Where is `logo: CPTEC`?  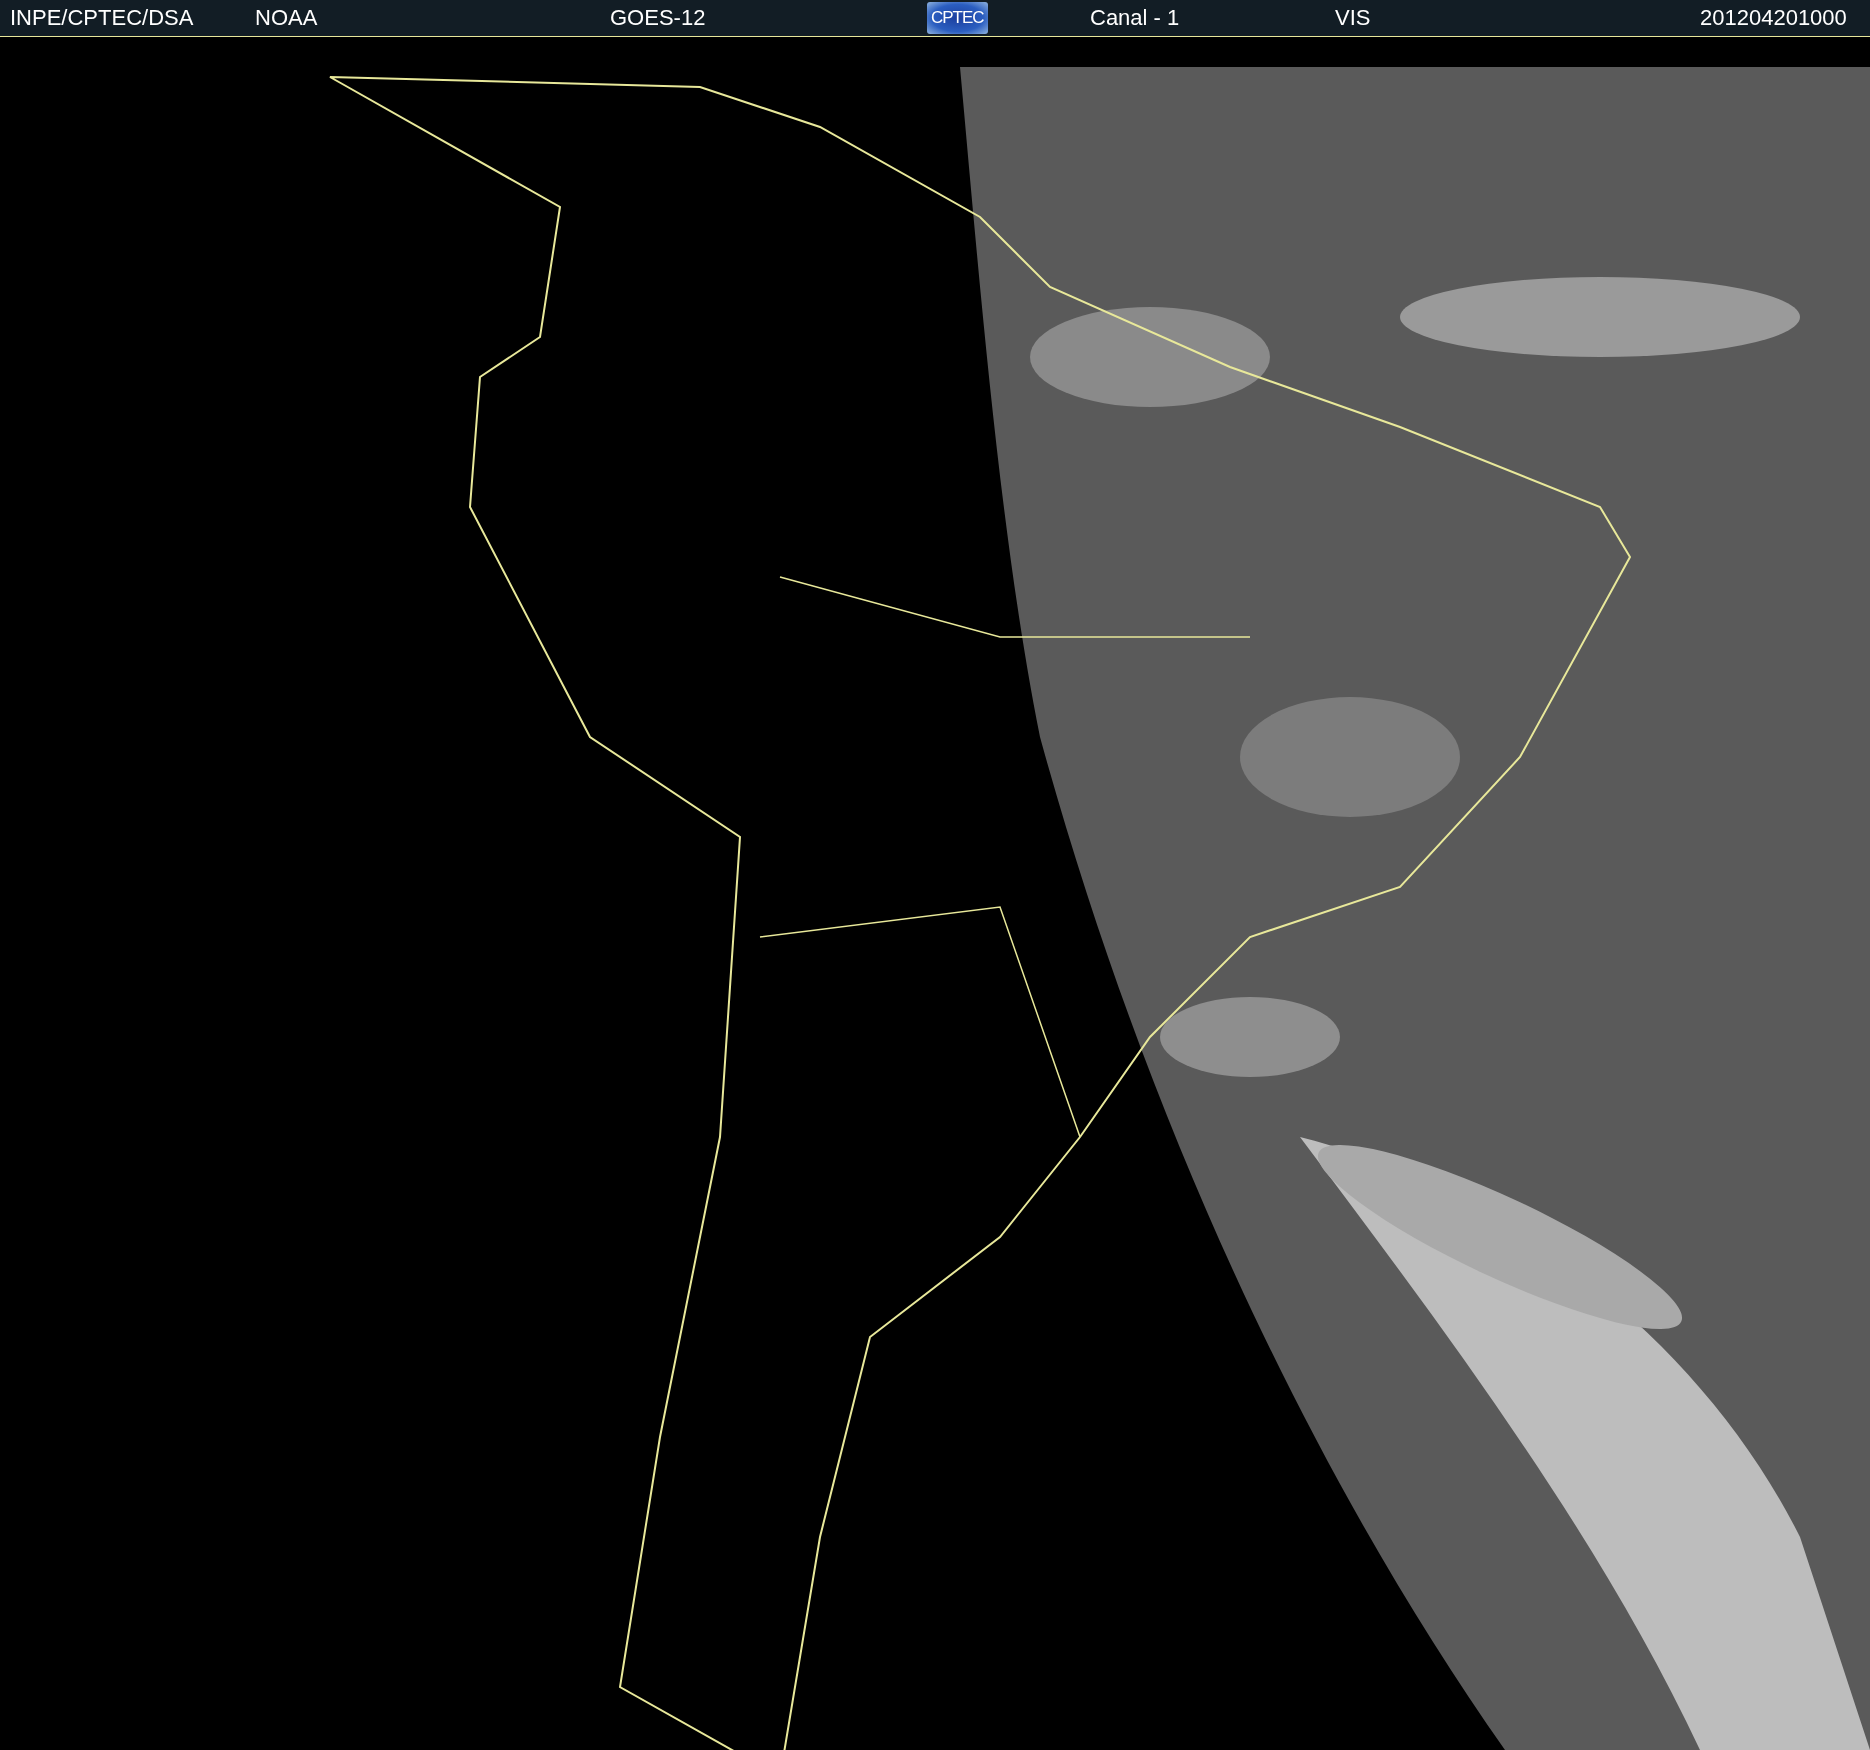 logo: CPTEC is located at coordinates (957, 18).